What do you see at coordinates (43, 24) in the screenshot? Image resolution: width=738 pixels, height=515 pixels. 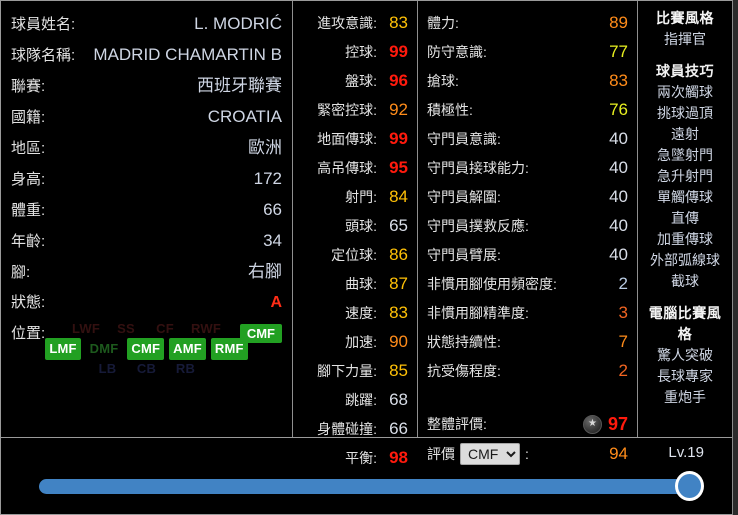 I see `bio-label: 球員姓名:` at bounding box center [43, 24].